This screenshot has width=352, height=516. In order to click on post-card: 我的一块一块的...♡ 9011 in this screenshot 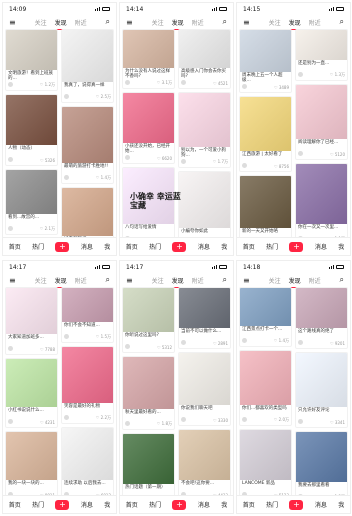, I will do `click(31, 466)`.